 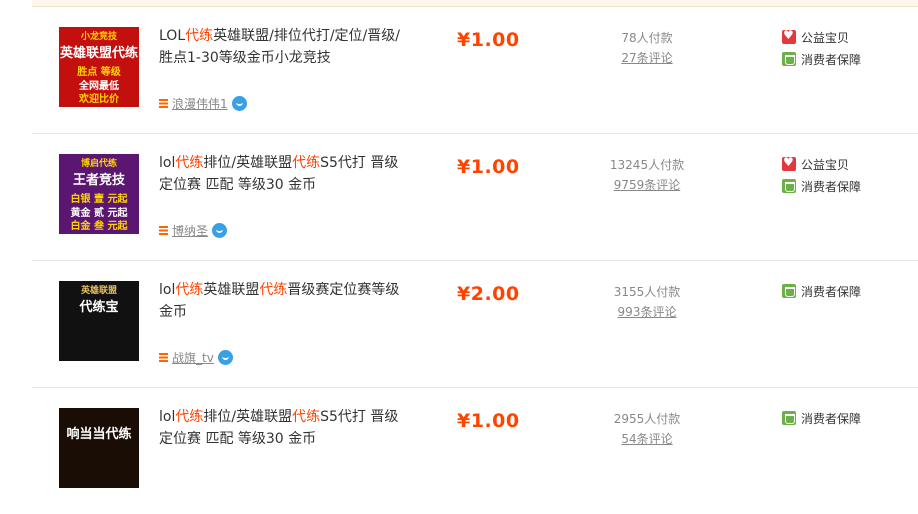 What do you see at coordinates (281, 301) in the screenshot?
I see `product-title-link: lol代练英雄联盟代练晋级赛定位赛等级金币` at bounding box center [281, 301].